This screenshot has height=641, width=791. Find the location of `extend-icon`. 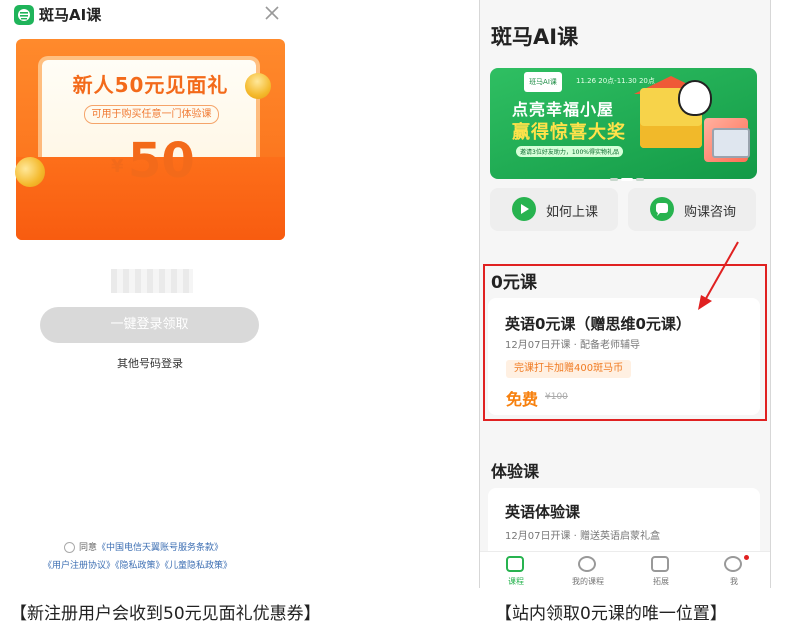

extend-icon is located at coordinates (660, 564).